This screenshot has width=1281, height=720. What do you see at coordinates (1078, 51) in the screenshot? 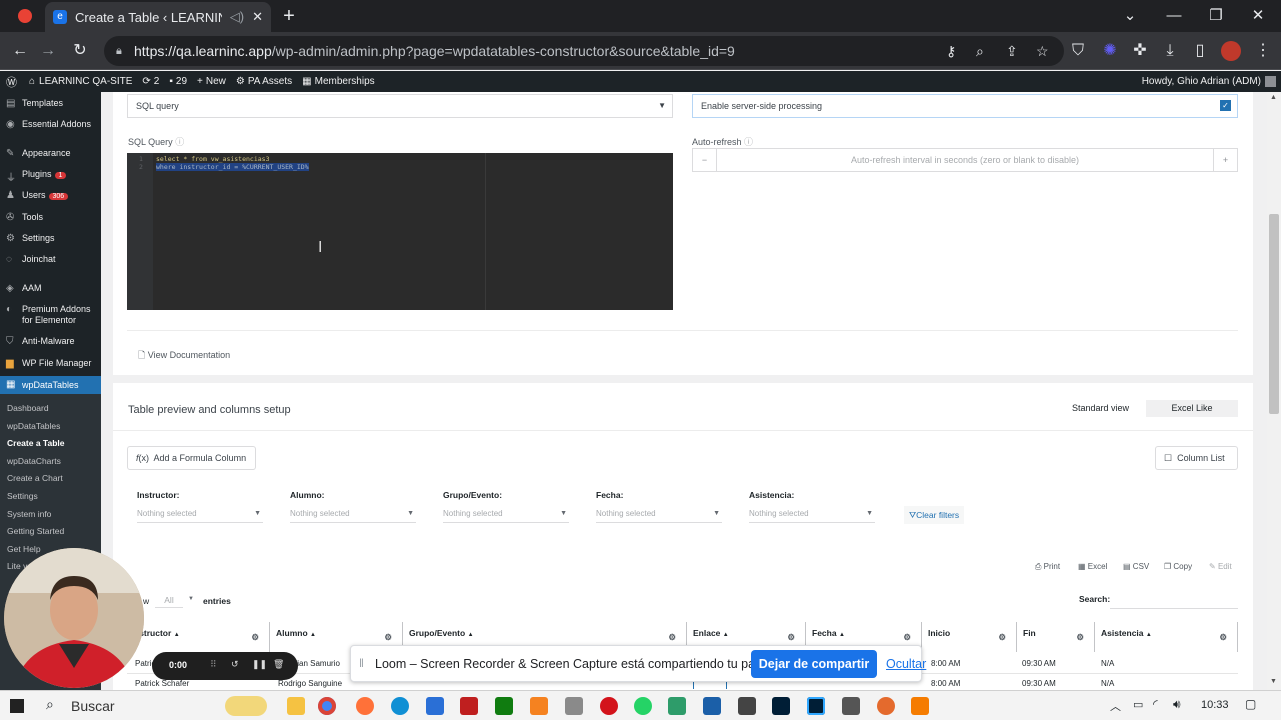
I see `extension-shield-icon: ⛉` at bounding box center [1078, 51].